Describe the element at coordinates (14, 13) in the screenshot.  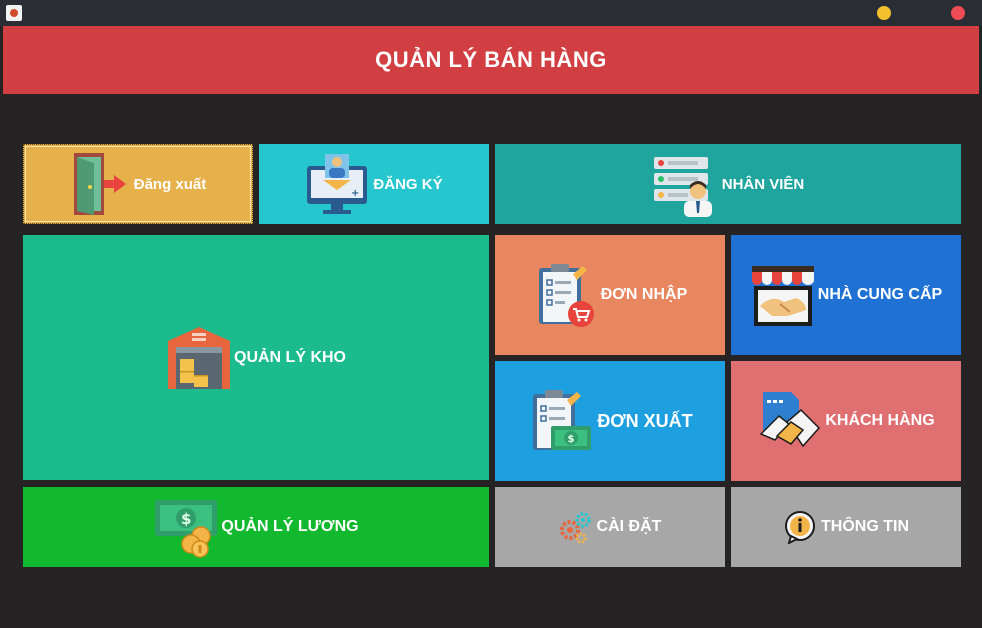
I see `java-cup-icon` at that location.